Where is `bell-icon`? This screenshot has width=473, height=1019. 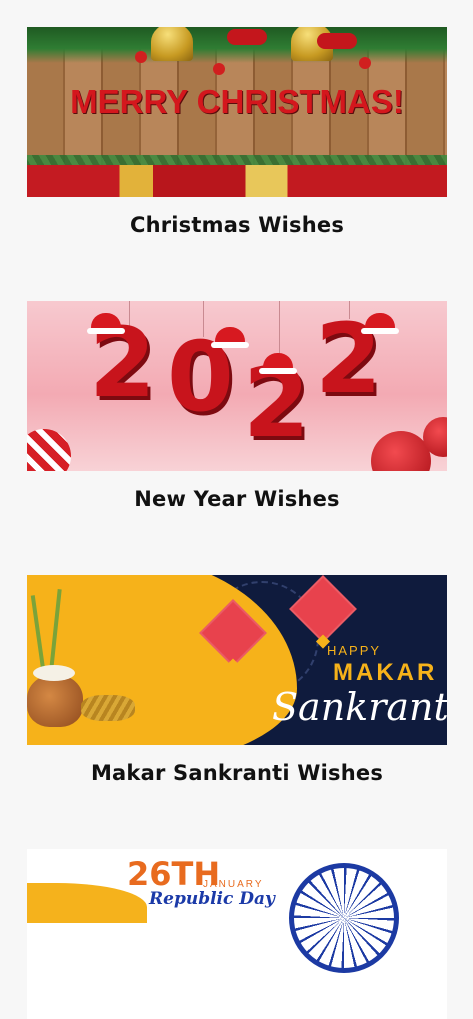 bell-icon is located at coordinates (172, 44).